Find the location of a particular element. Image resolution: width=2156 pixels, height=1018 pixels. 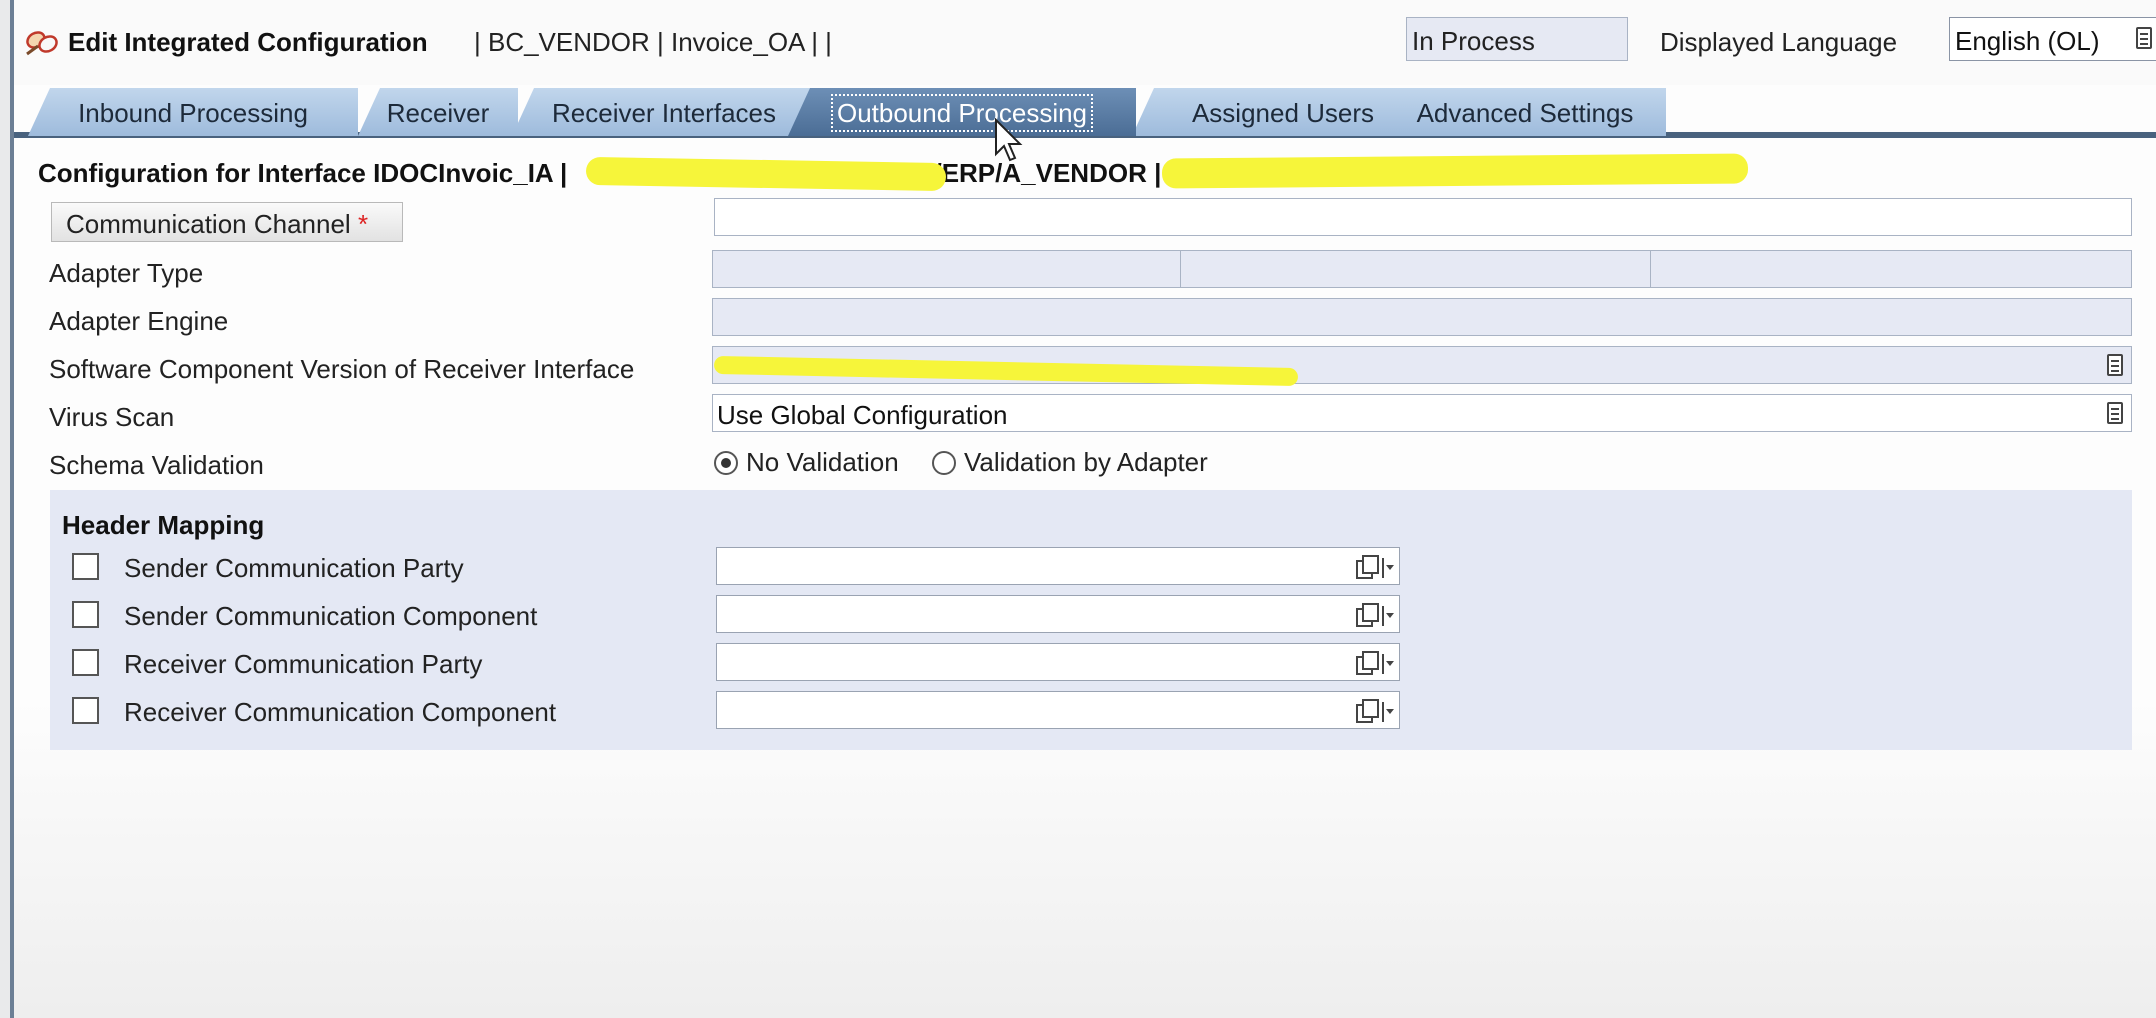

tab-label: Receiver Interfaces is located at coordinates (664, 113).